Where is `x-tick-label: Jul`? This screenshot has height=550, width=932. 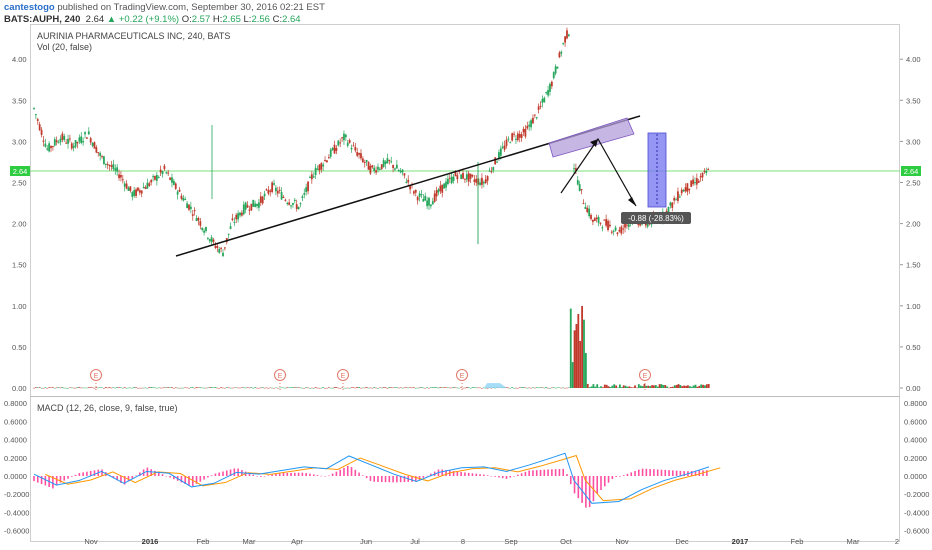 x-tick-label: Jul is located at coordinates (415, 541).